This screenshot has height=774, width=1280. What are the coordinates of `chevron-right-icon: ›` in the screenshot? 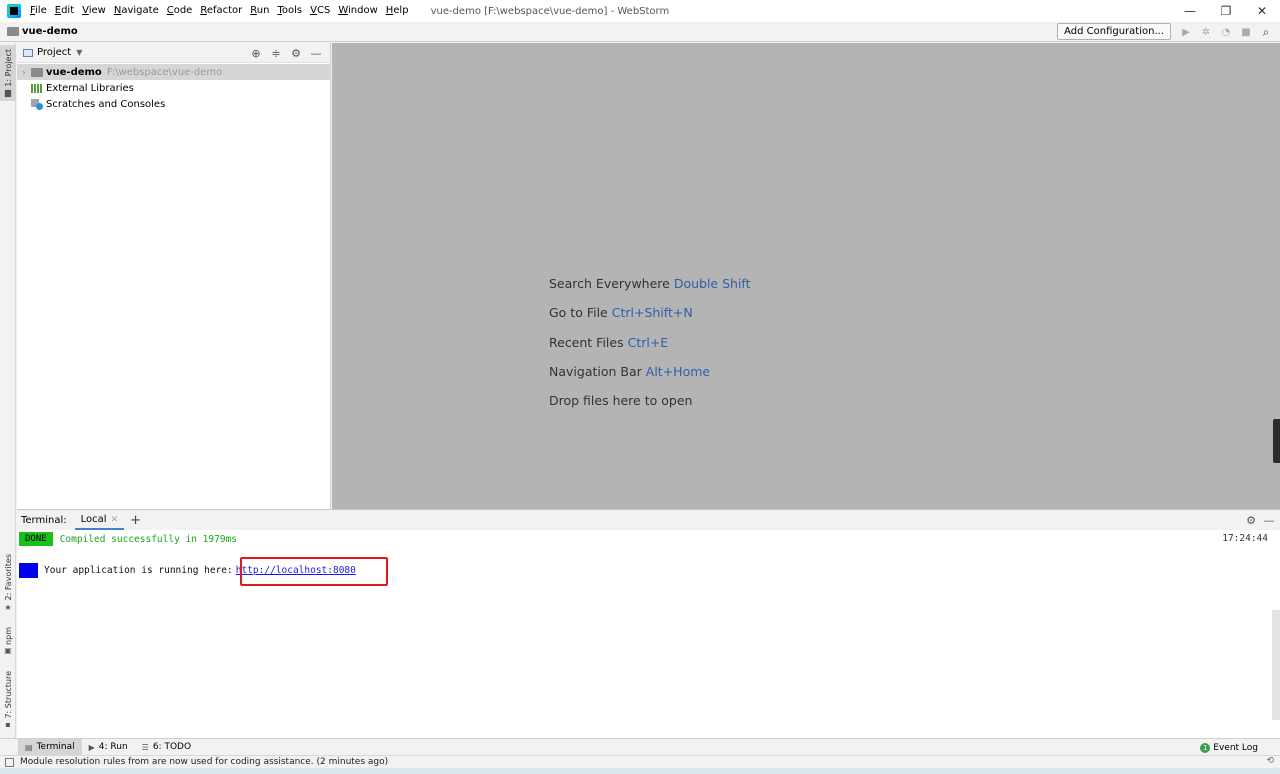 It's located at (24, 72).